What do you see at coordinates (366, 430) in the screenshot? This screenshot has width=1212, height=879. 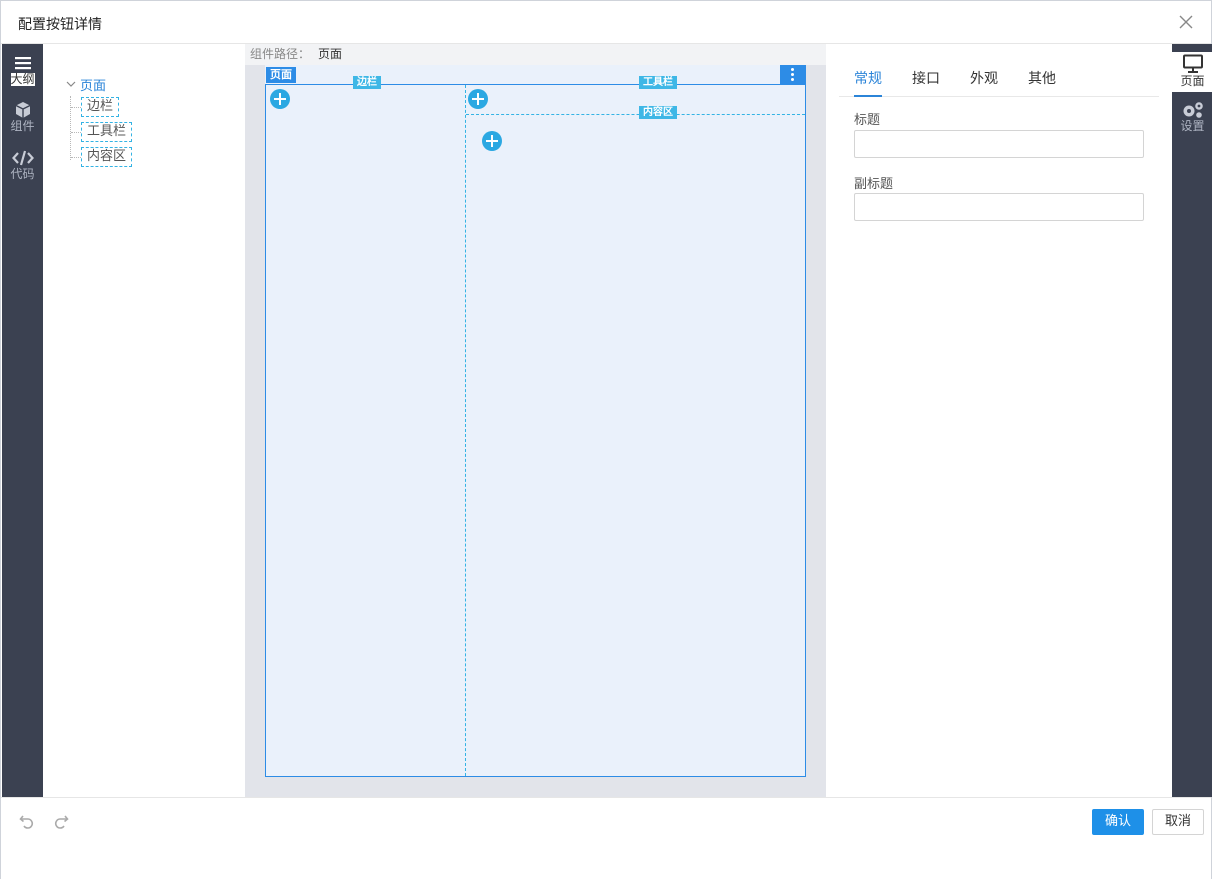 I see `sidebar-region` at bounding box center [366, 430].